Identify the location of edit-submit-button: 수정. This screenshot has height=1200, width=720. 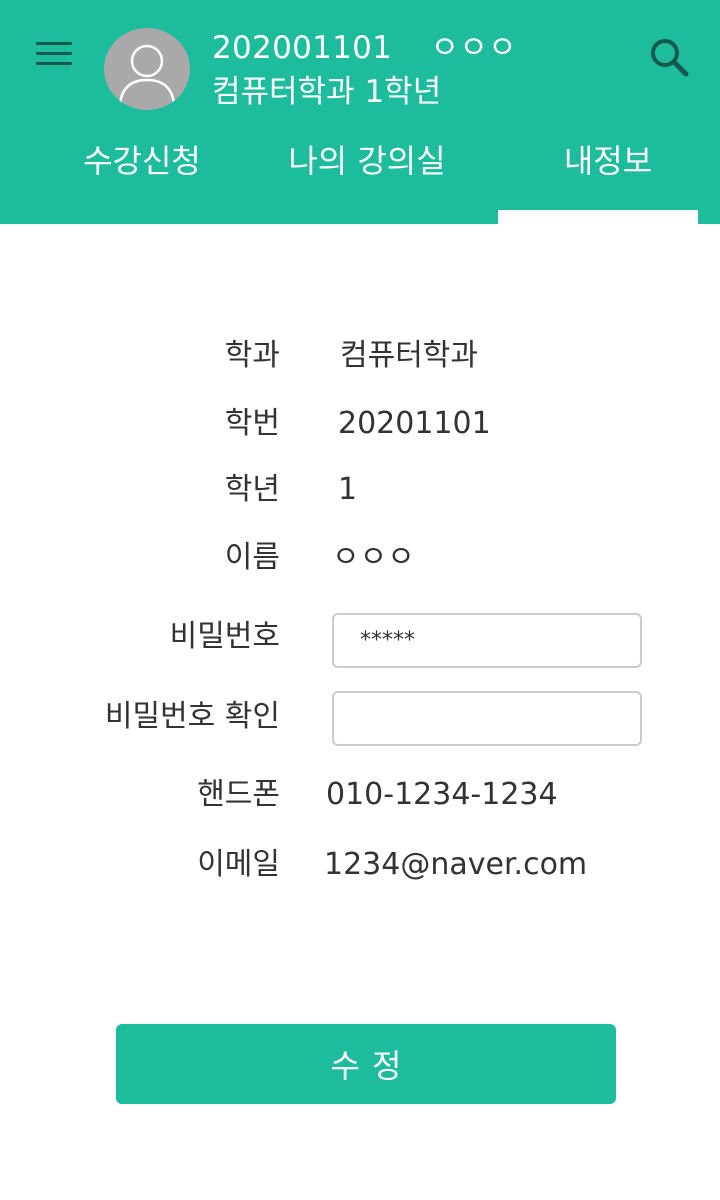
(366, 1064).